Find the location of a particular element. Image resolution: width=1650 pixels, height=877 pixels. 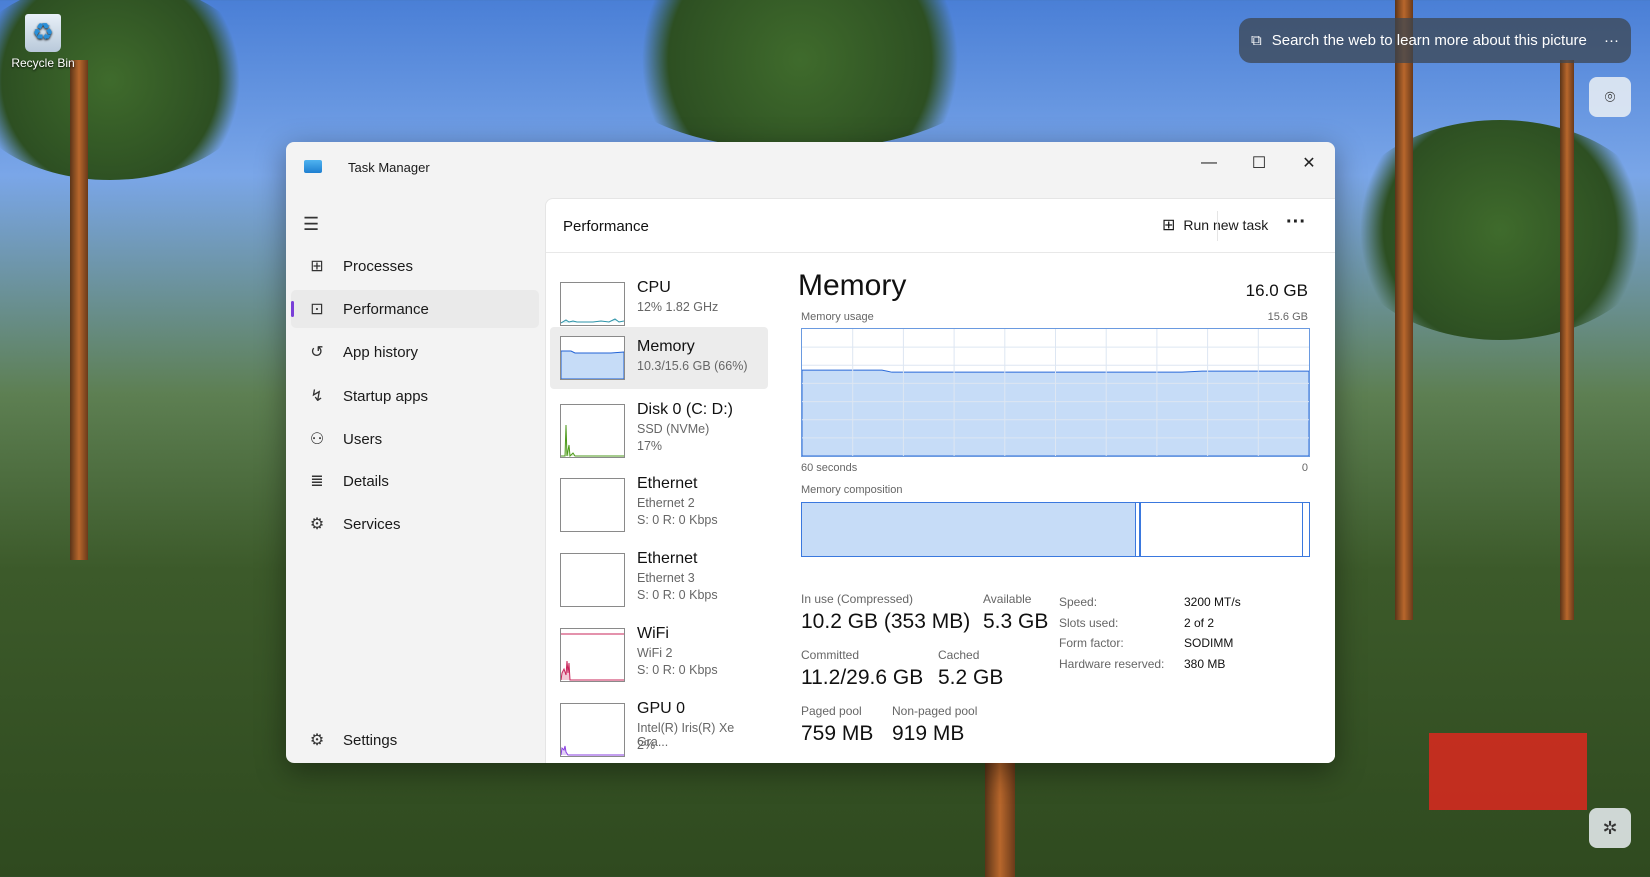

nav-services: ⚙ Services is located at coordinates (415, 524).